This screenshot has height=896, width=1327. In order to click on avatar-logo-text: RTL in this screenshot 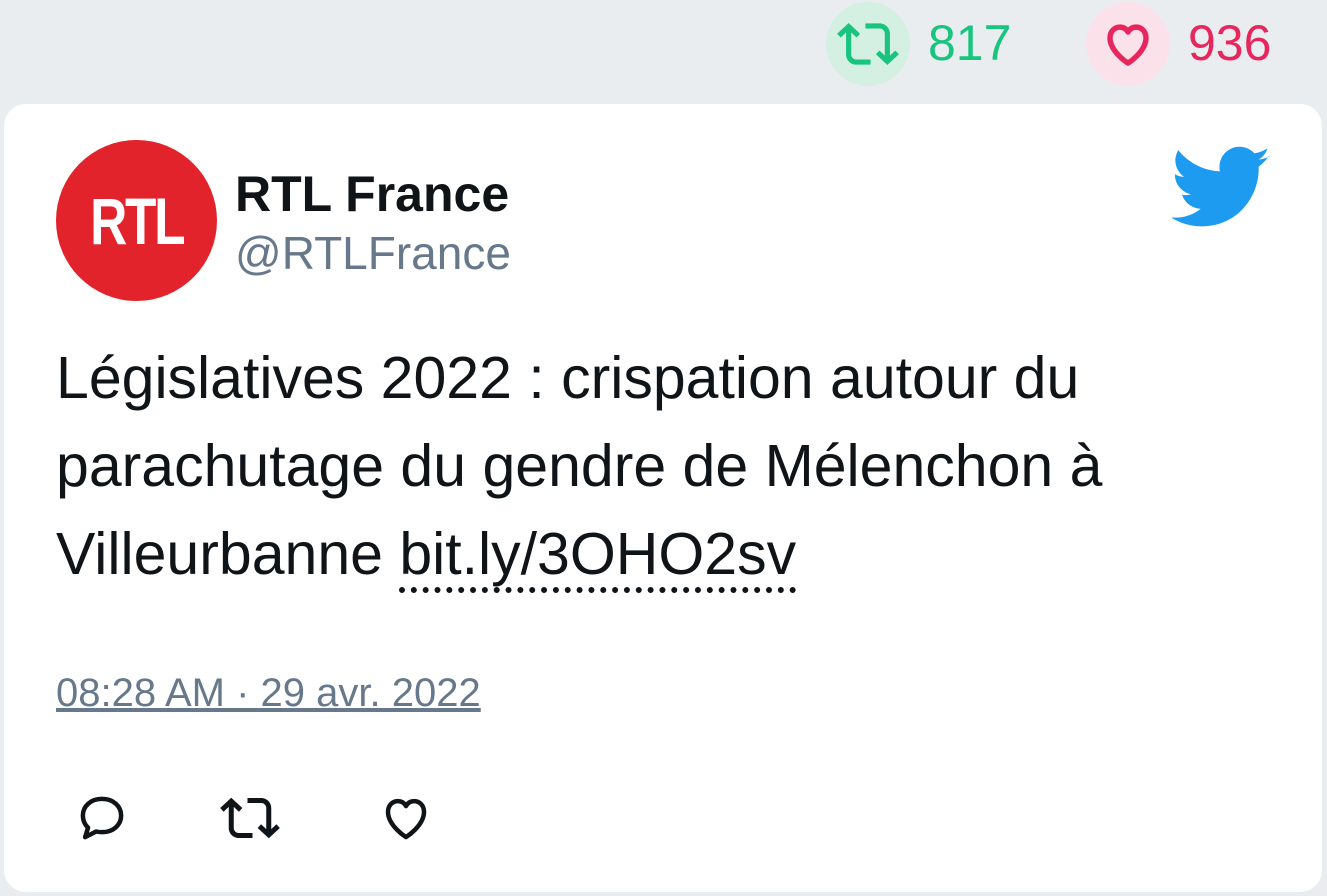, I will do `click(137, 220)`.